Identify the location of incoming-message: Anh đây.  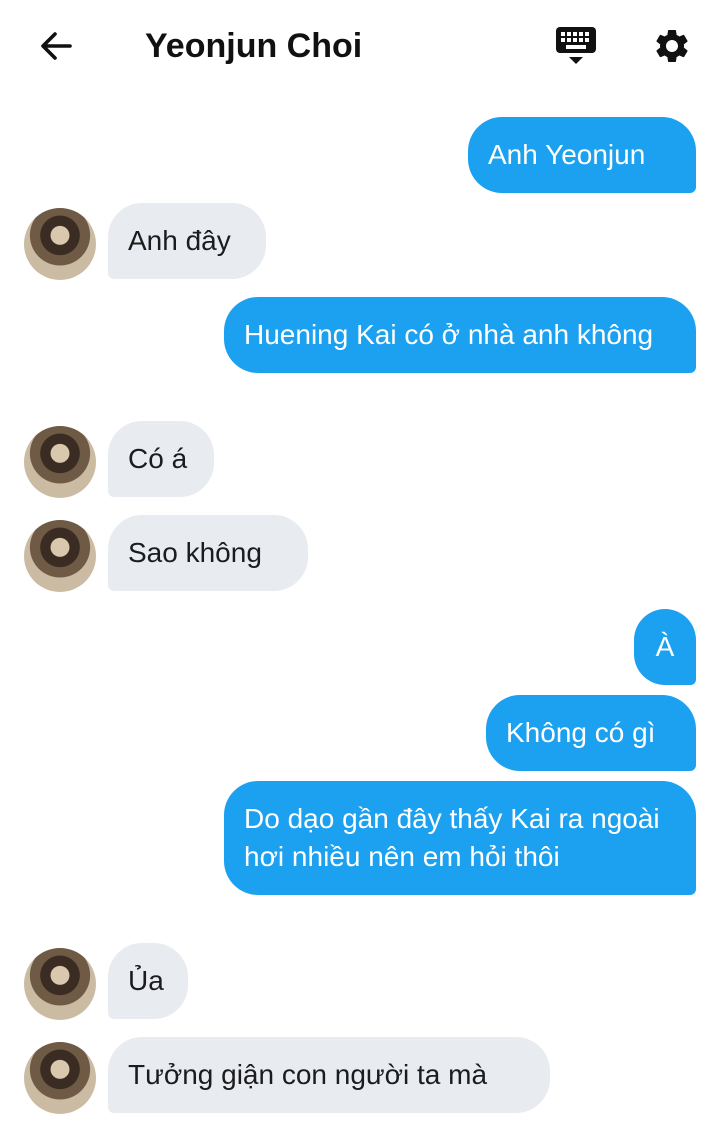
(187, 241).